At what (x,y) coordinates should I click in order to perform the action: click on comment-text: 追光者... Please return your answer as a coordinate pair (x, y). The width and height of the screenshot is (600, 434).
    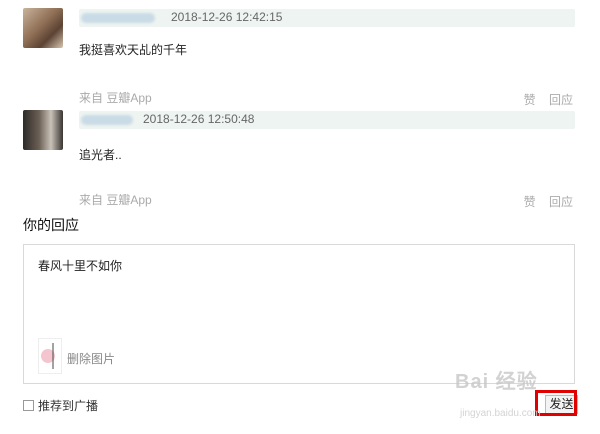
    Looking at the image, I should click on (100, 155).